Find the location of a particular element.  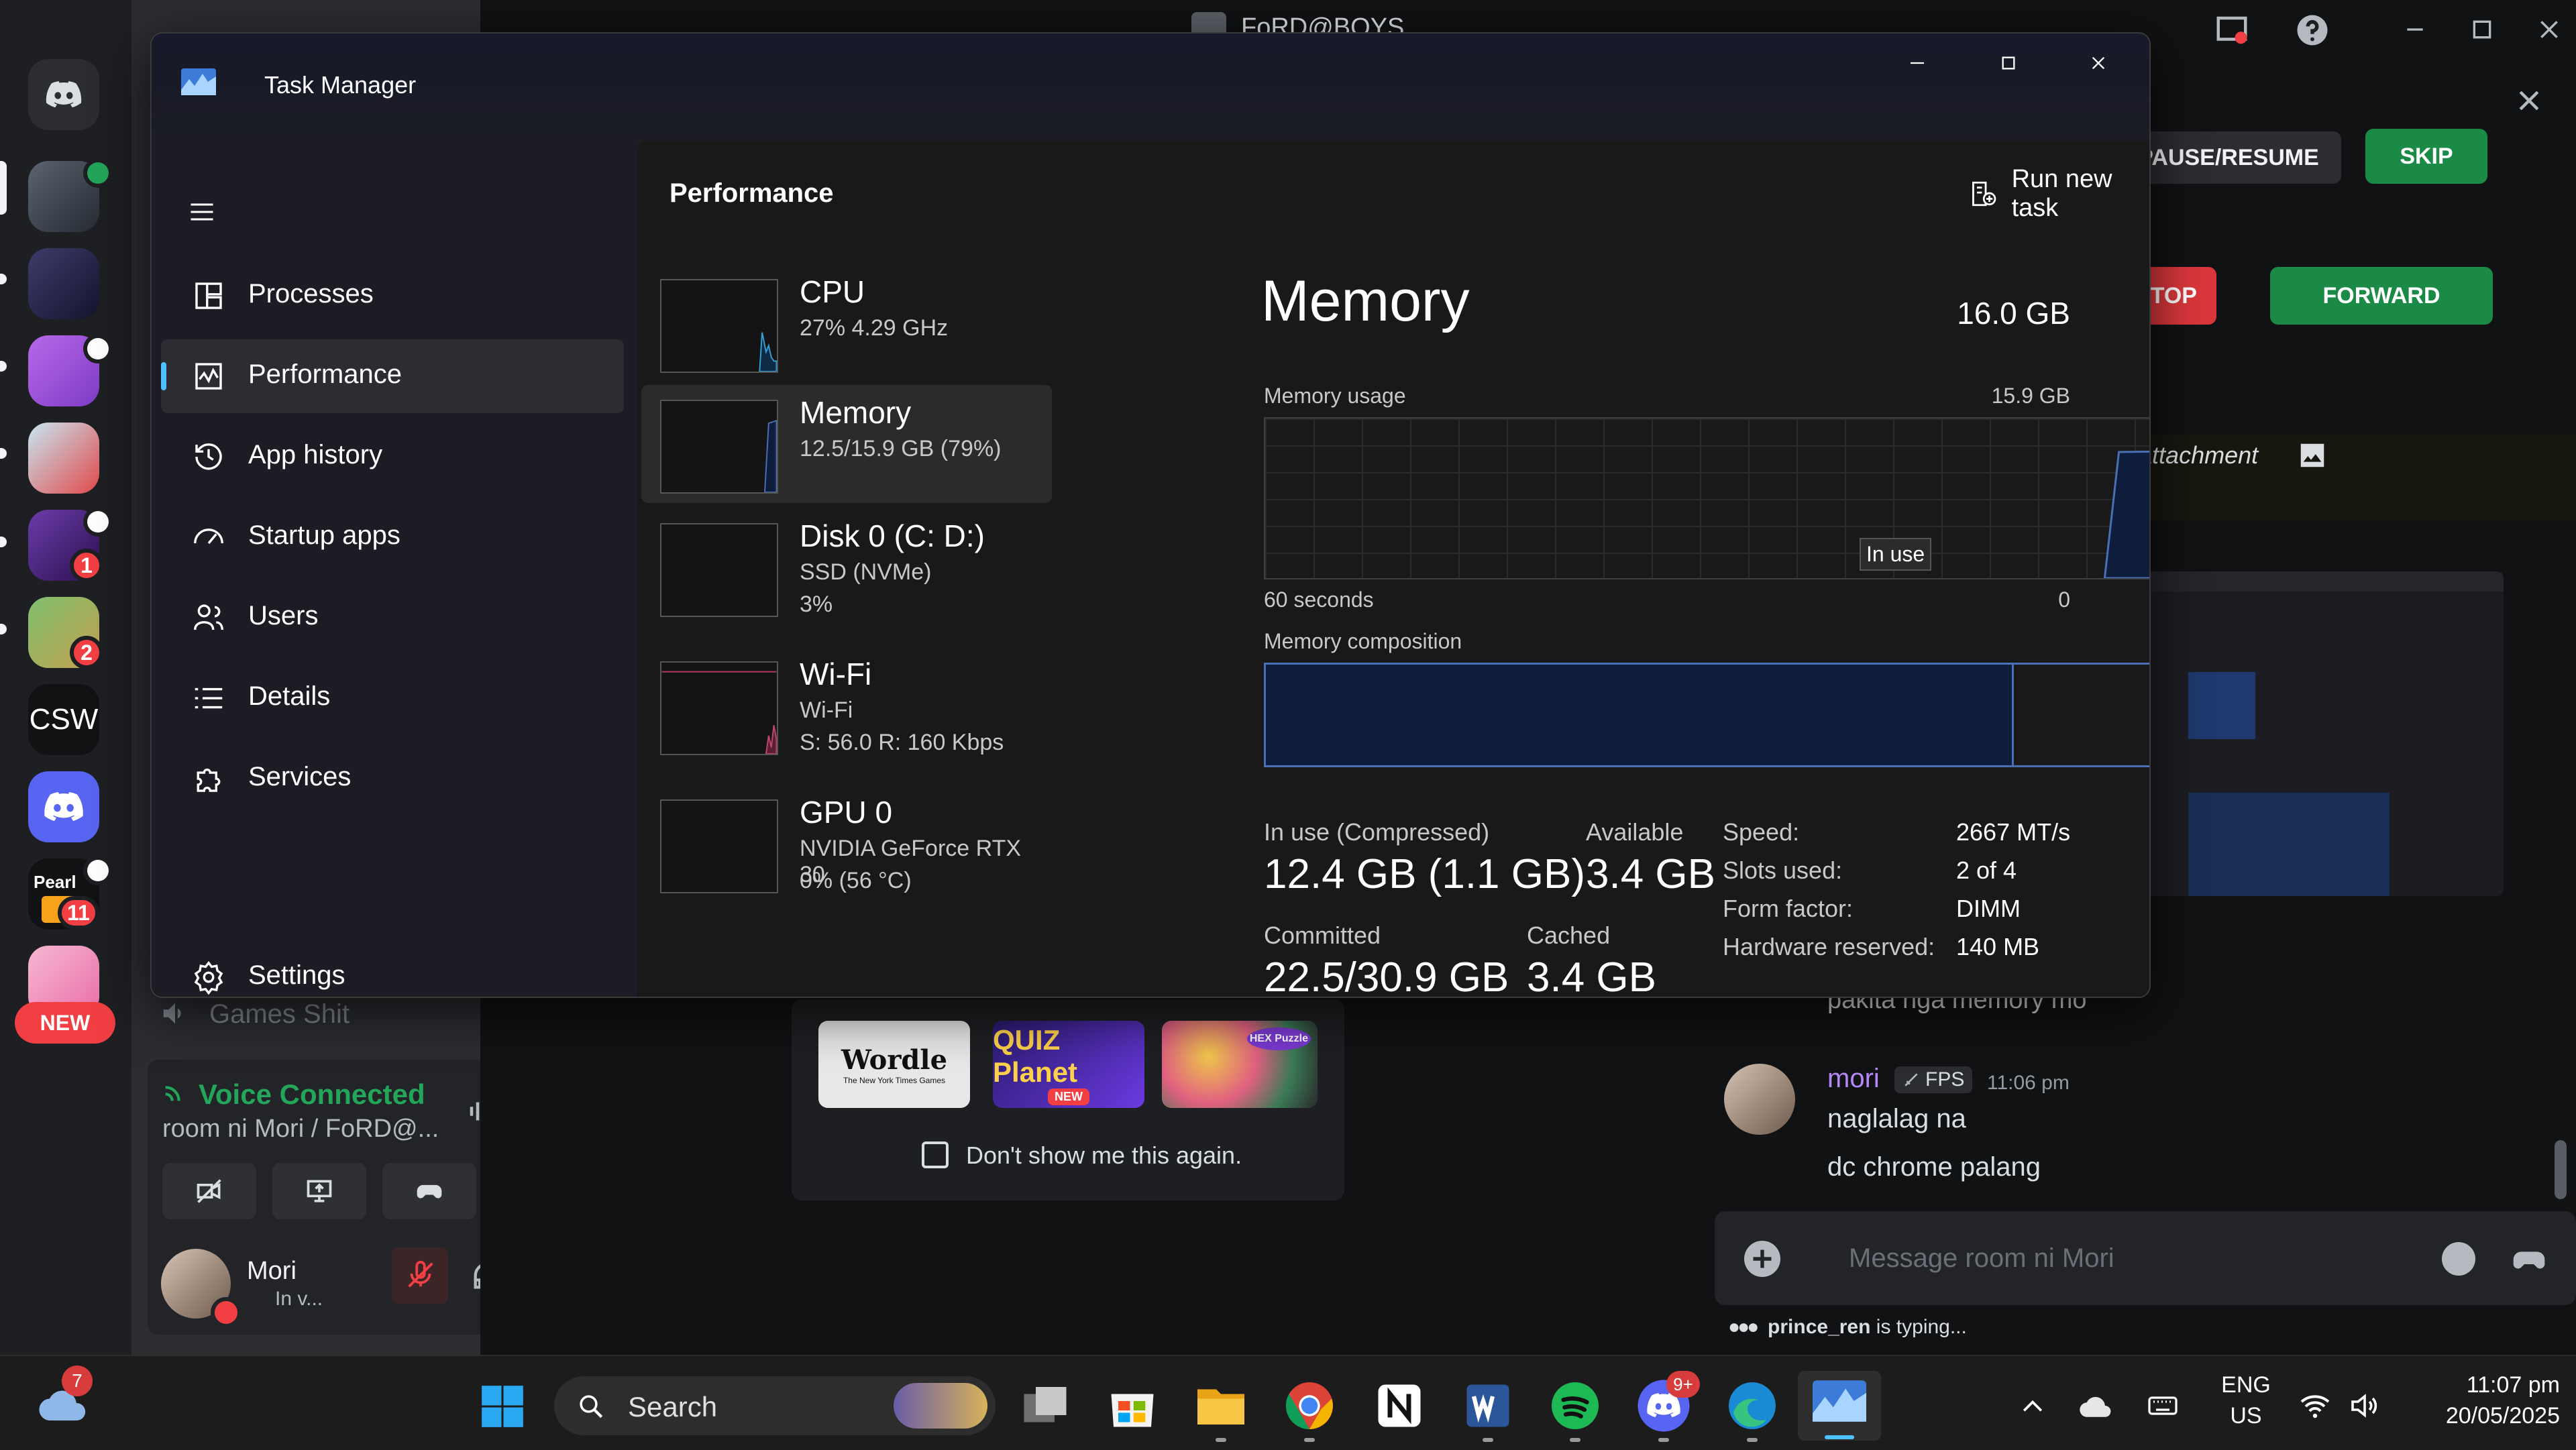

hamburger-menu-icon is located at coordinates (202, 212).